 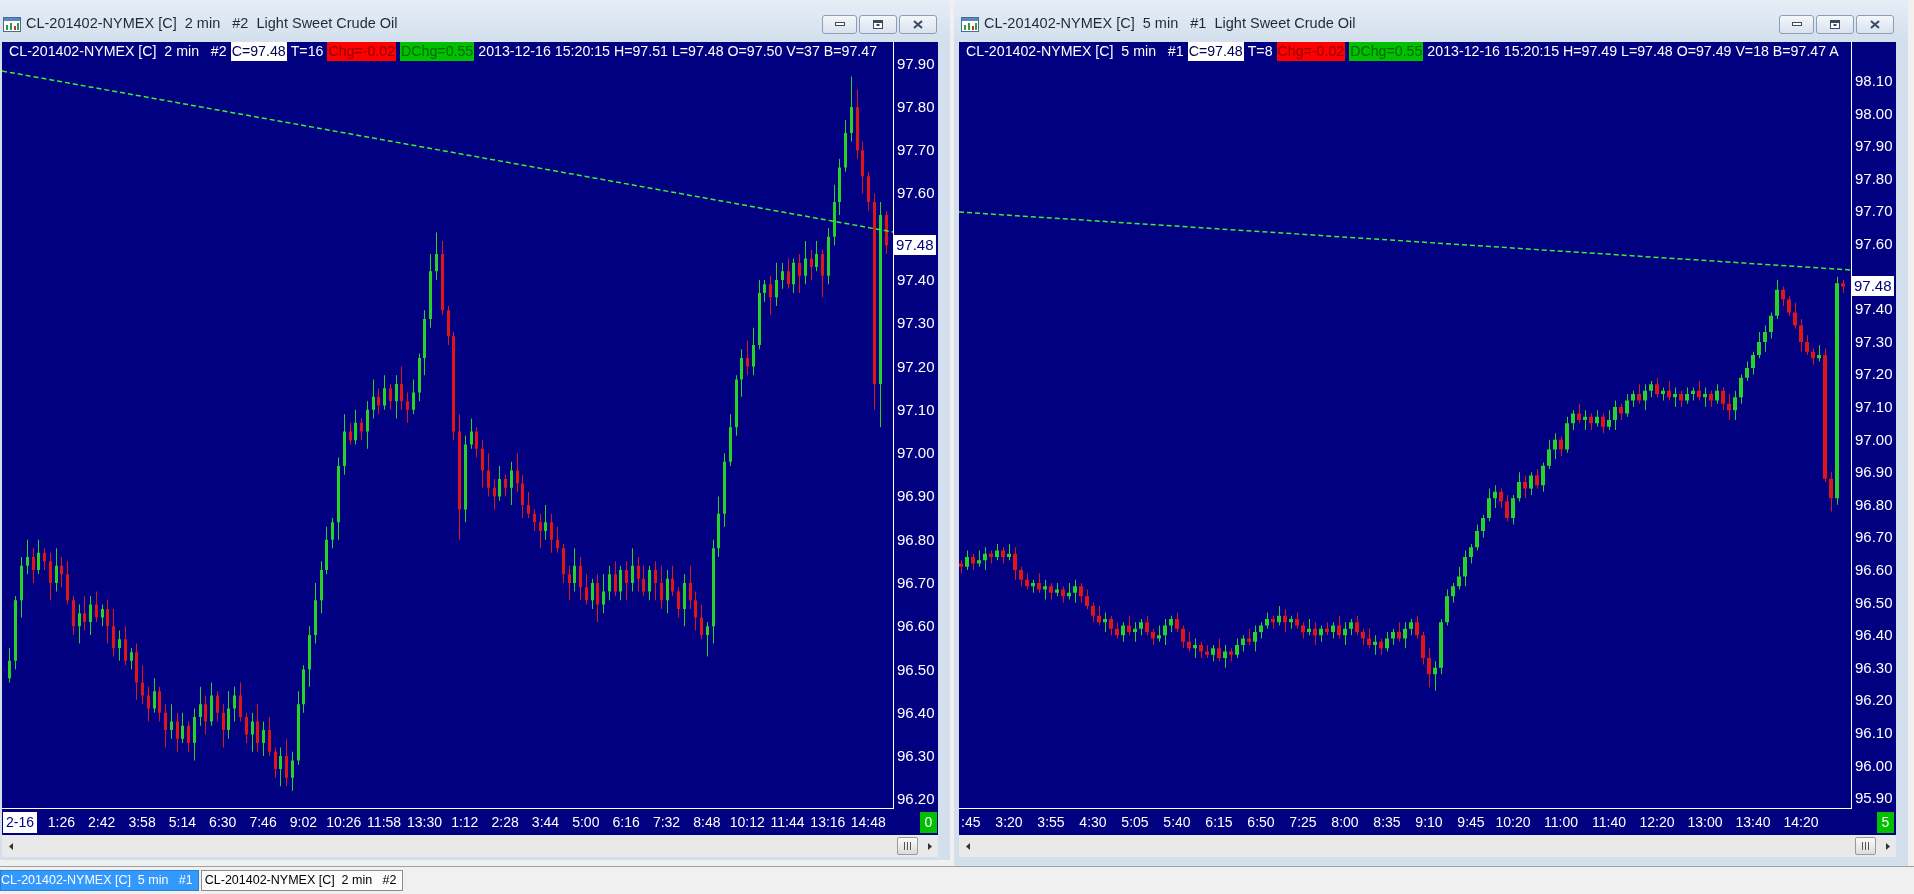 I want to click on time-label: 13:40, so click(x=1753, y=822).